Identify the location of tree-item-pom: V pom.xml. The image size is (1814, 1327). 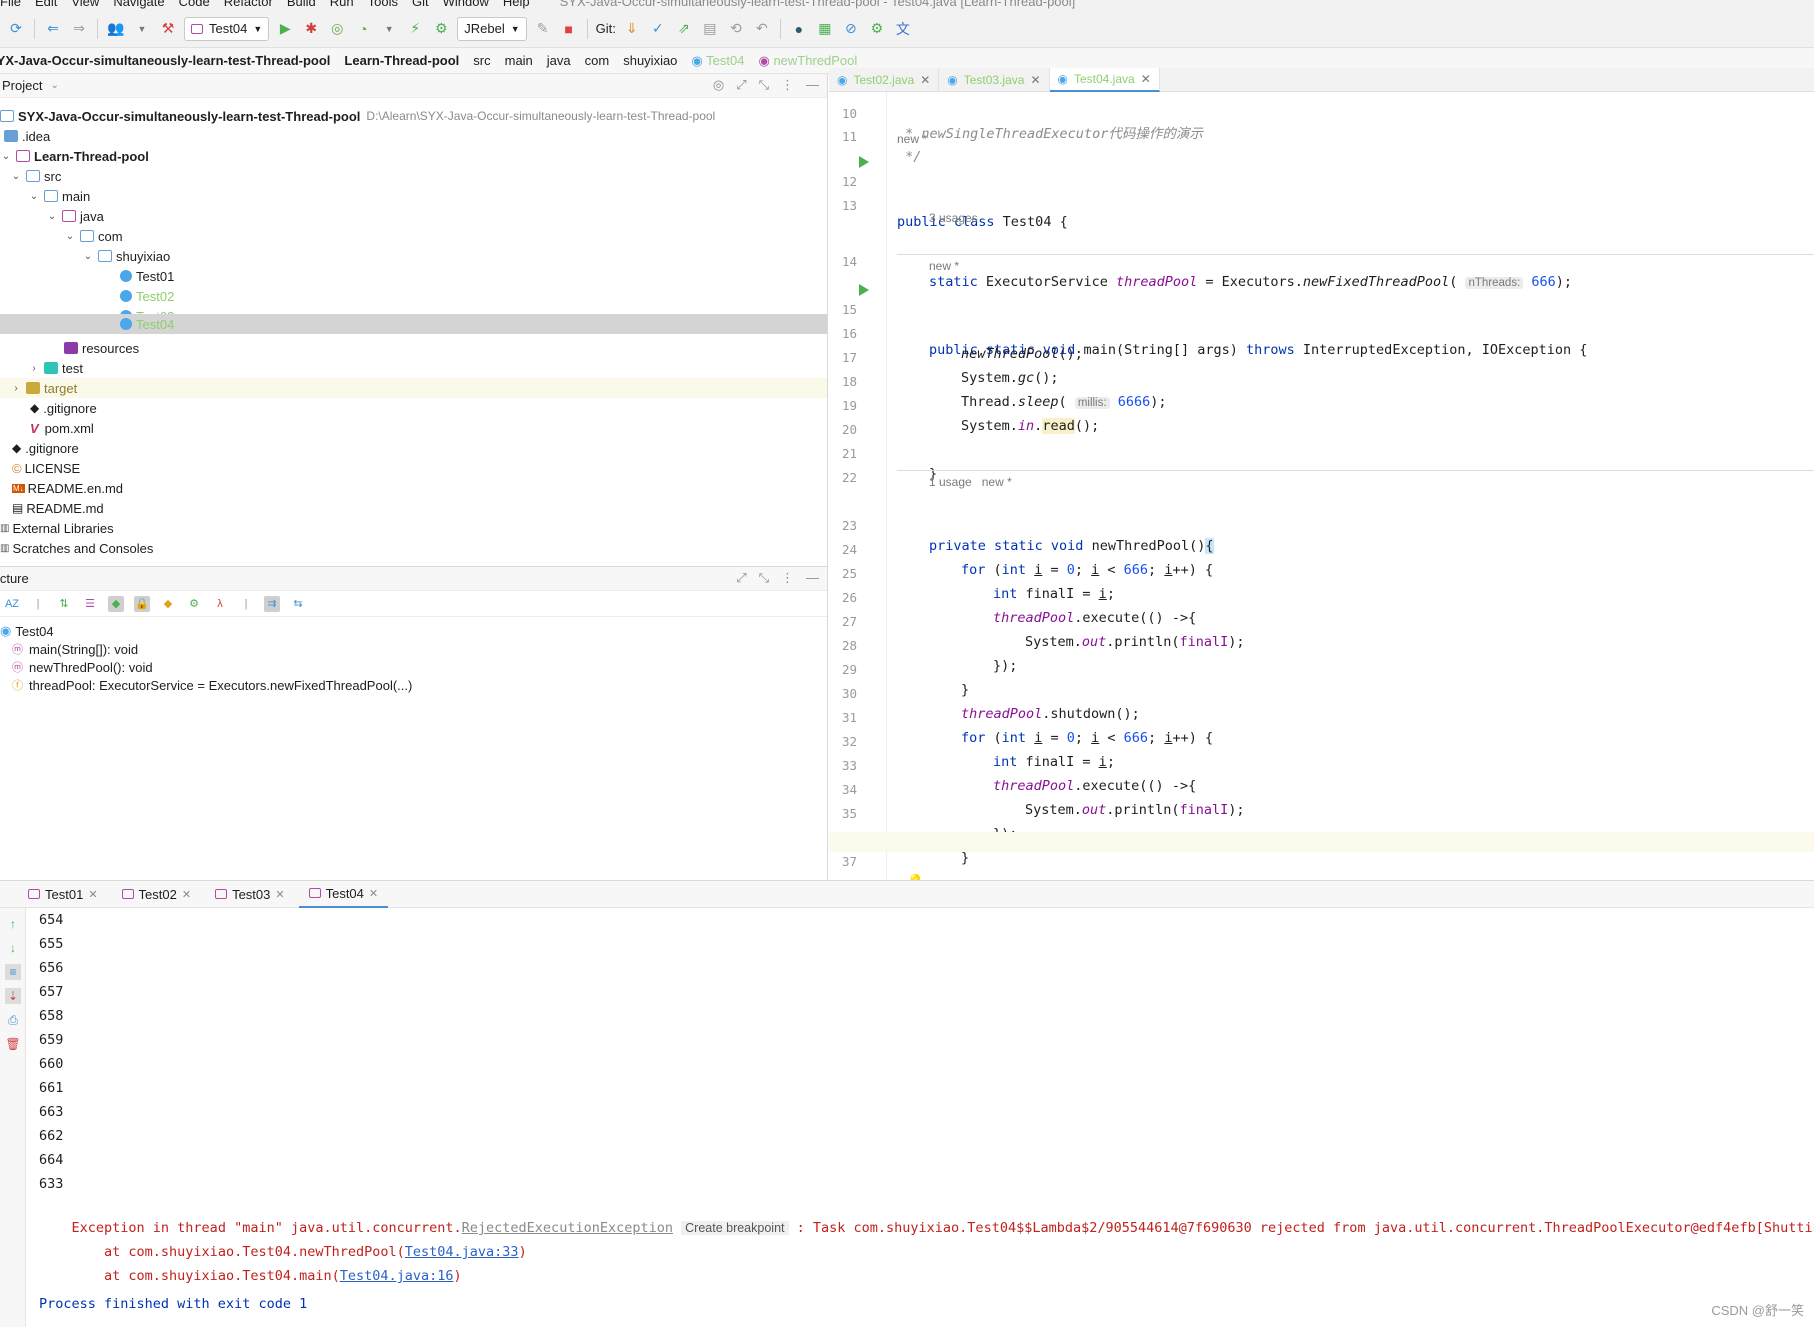
(62, 428).